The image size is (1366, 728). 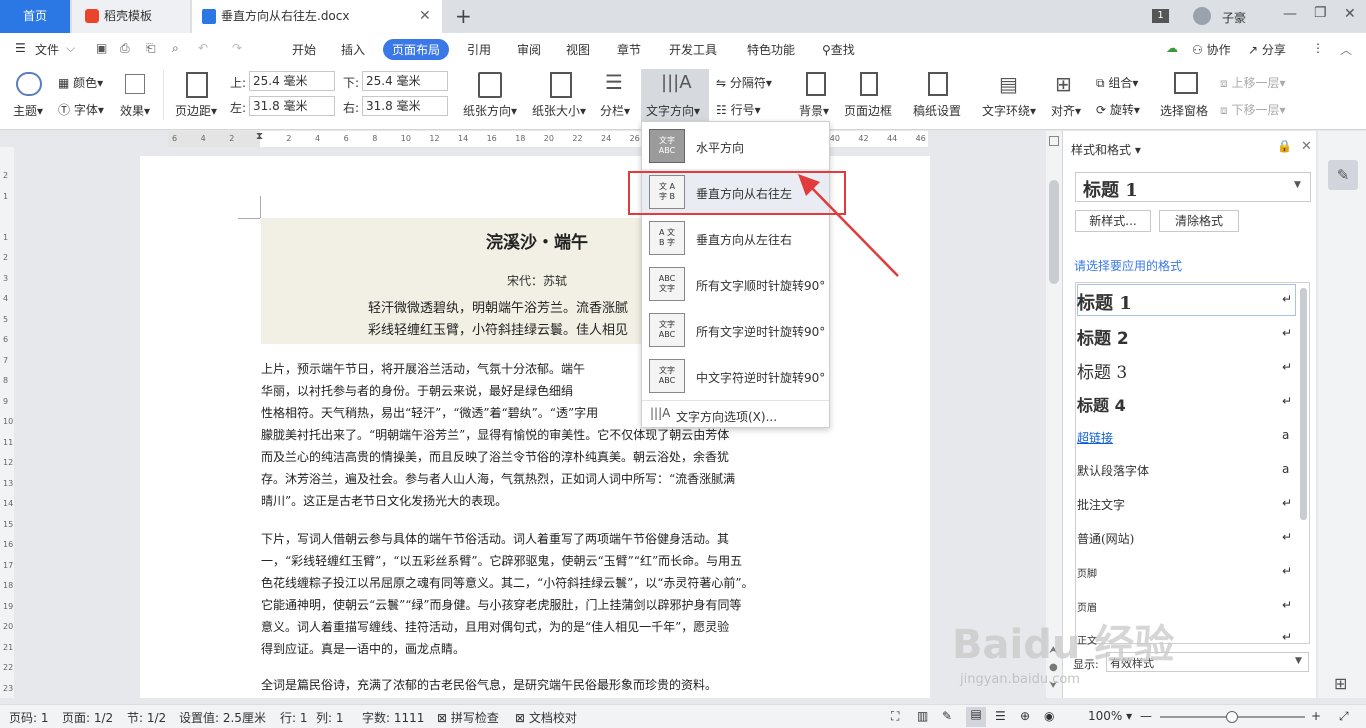 I want to click on rotate-button: ⟳ 旋转▾, so click(x=1118, y=109).